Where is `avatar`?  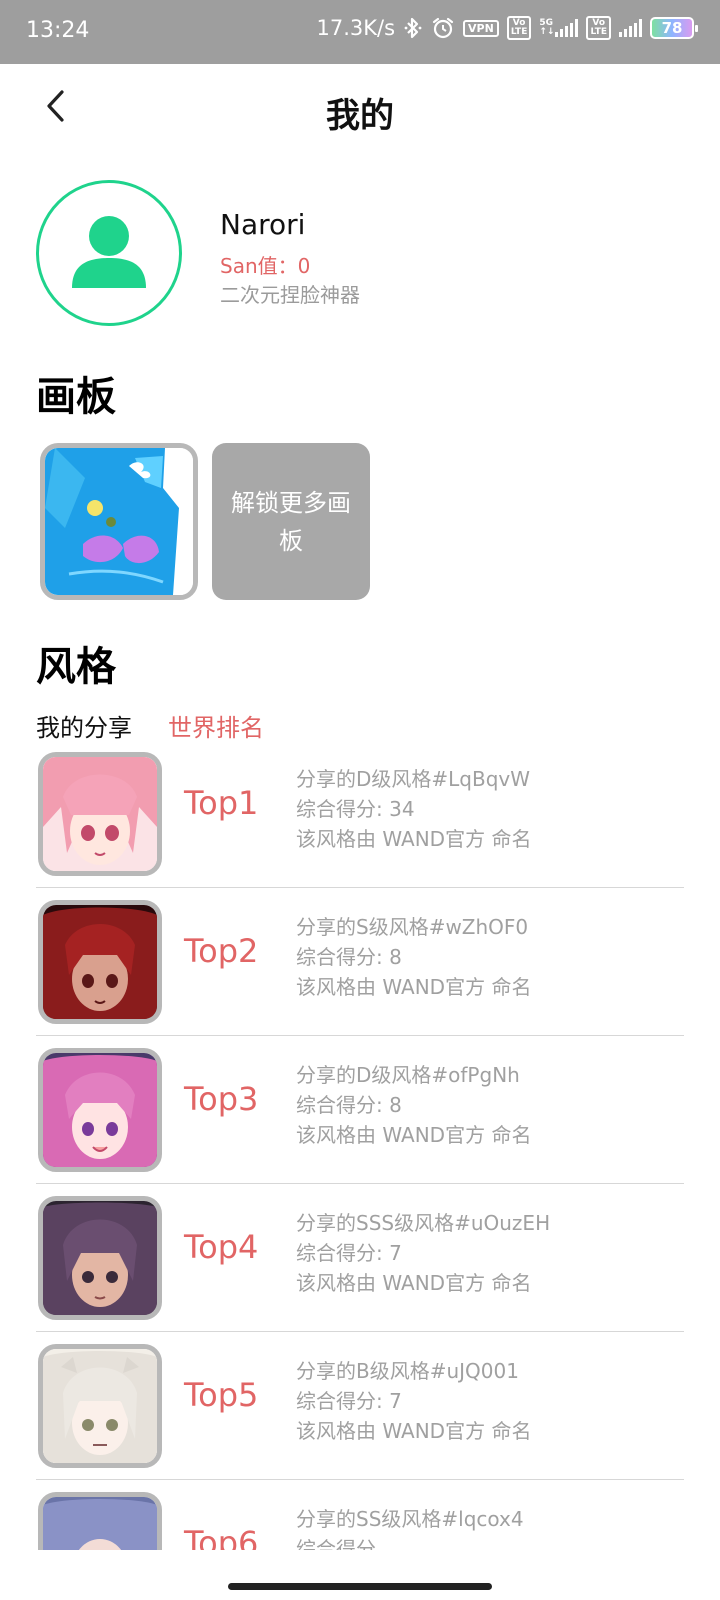 avatar is located at coordinates (109, 253).